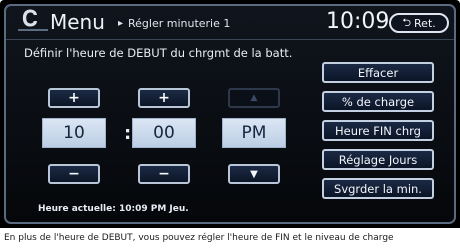 This screenshot has width=460, height=248. Describe the element at coordinates (254, 174) in the screenshot. I see `ampm-down-button: ▼` at that location.